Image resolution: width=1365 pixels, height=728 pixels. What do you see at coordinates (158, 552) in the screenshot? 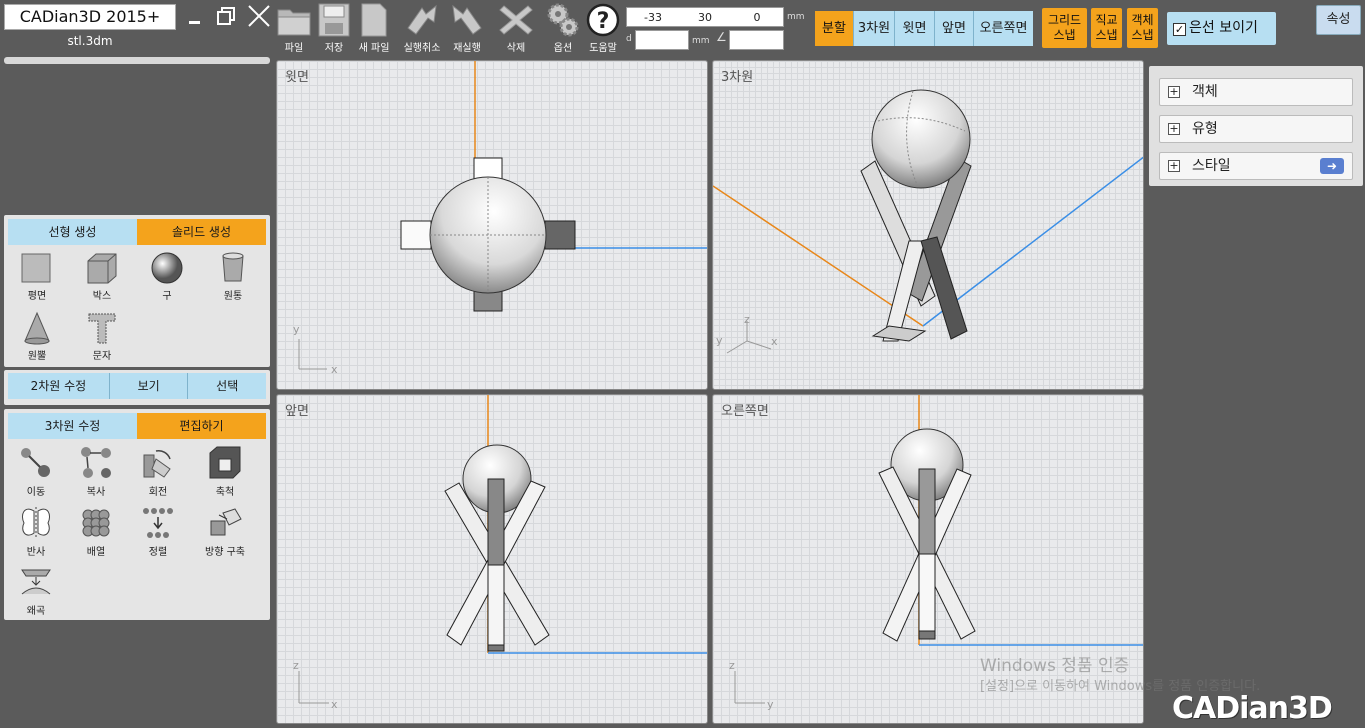
I see `align-label: 정렬` at bounding box center [158, 552].